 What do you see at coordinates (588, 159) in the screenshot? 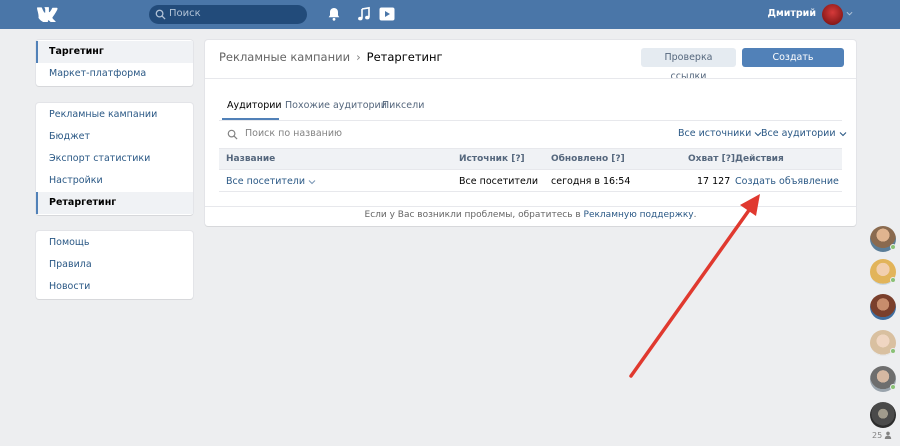
I see `column-updated: Обновлено [?]` at bounding box center [588, 159].